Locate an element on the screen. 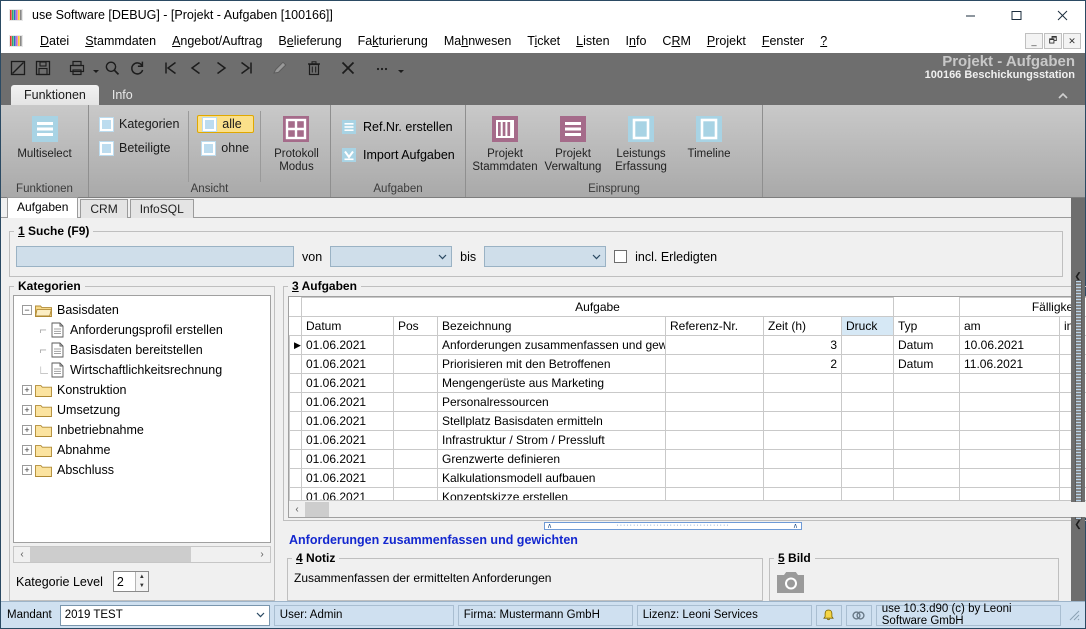 The width and height of the screenshot is (1086, 629). maximize-button is located at coordinates (1016, 15).